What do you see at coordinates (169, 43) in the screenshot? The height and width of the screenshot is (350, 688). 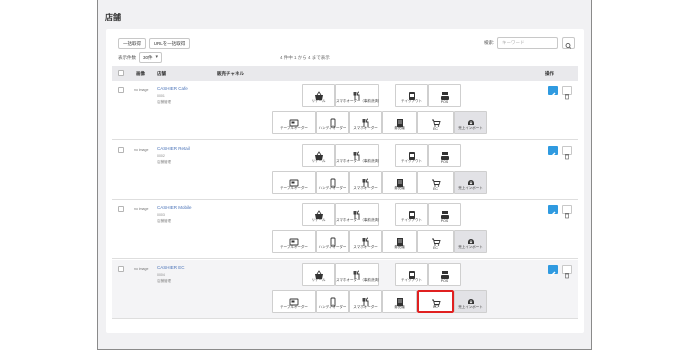 I see `url-bulk-get-button: URLを一括取得` at bounding box center [169, 43].